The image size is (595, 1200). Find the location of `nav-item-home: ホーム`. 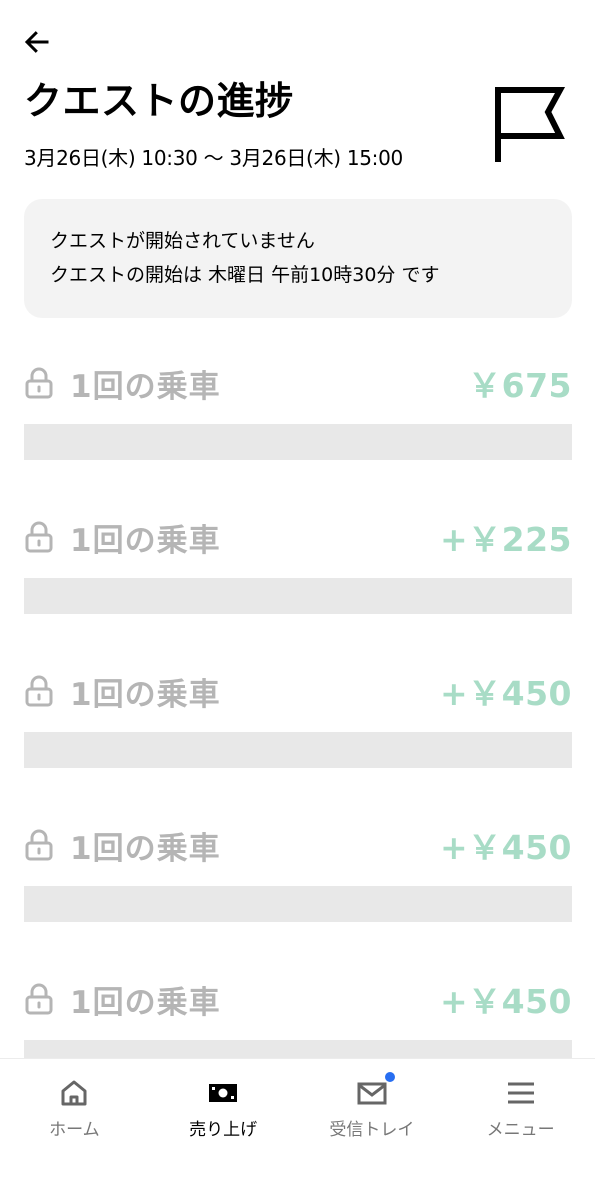

nav-item-home: ホーム is located at coordinates (74, 1129).